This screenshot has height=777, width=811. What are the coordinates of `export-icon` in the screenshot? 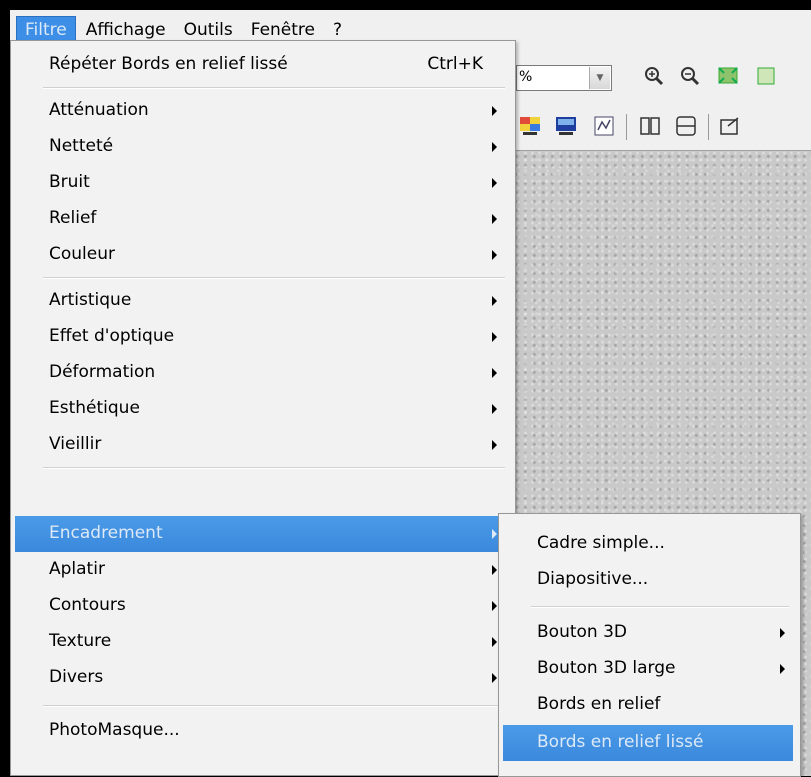 It's located at (730, 126).